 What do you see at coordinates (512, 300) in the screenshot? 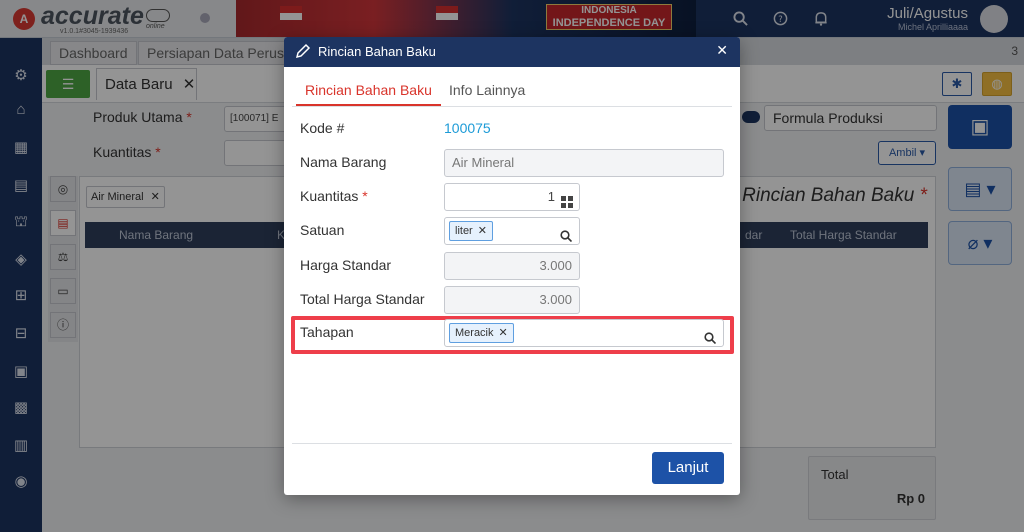
I see `total-harga-standar-field: 3.000` at bounding box center [512, 300].